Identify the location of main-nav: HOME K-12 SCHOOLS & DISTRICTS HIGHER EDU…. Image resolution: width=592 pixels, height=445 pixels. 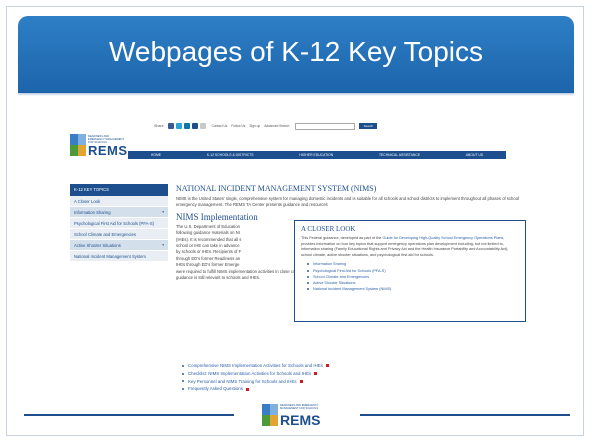
(317, 155).